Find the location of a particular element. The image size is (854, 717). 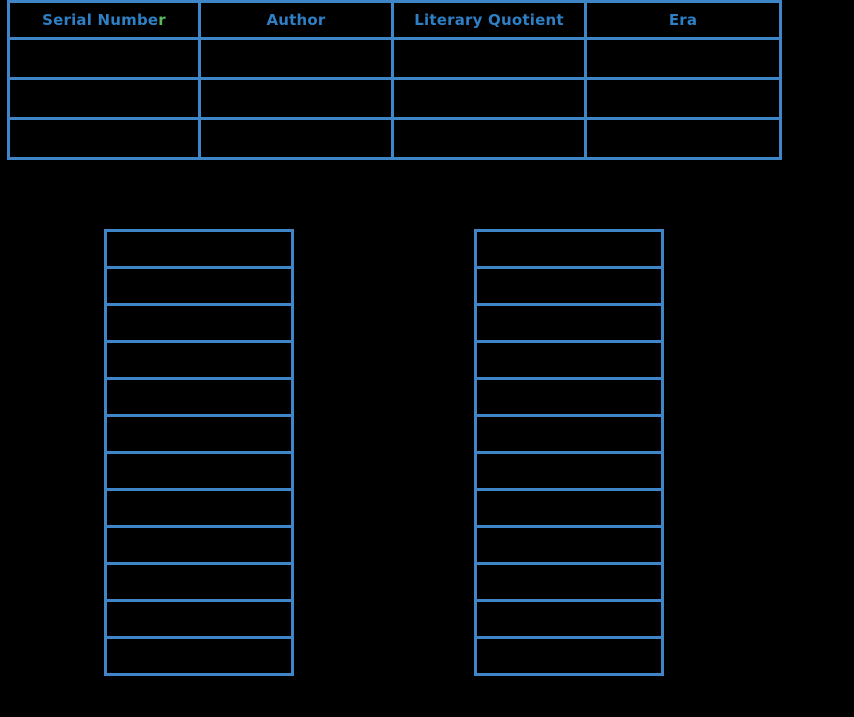

column-header-era-label: Era is located at coordinates (683, 19).